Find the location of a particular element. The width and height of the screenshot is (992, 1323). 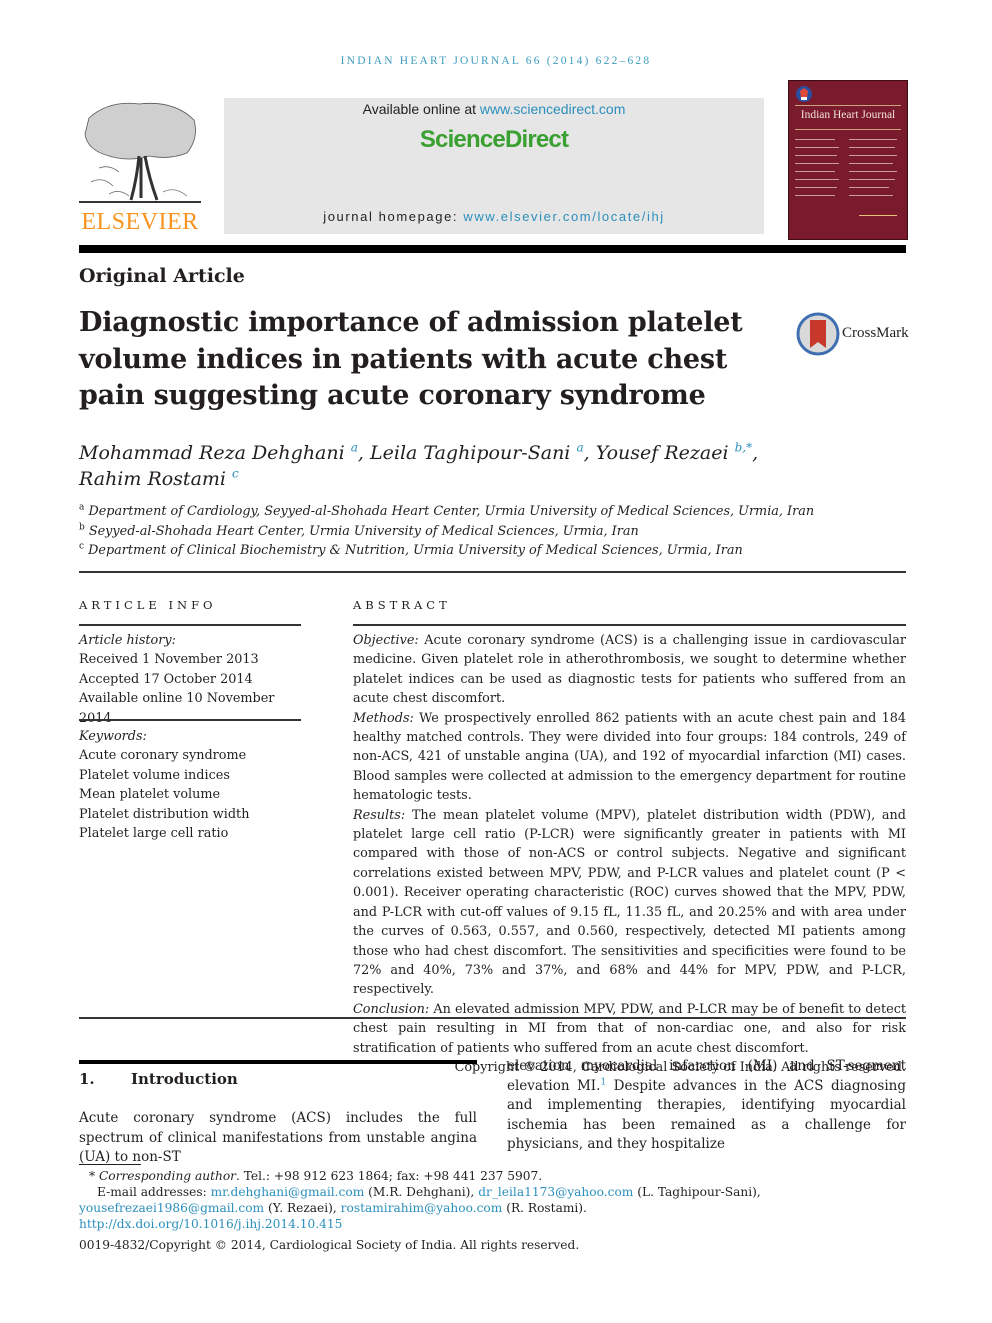

keyword: Platelet distribution width is located at coordinates (164, 814).